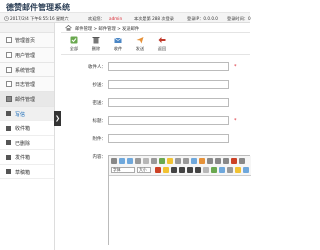 The width and height of the screenshot is (320, 250). I want to click on bcc-input, so click(168, 102).